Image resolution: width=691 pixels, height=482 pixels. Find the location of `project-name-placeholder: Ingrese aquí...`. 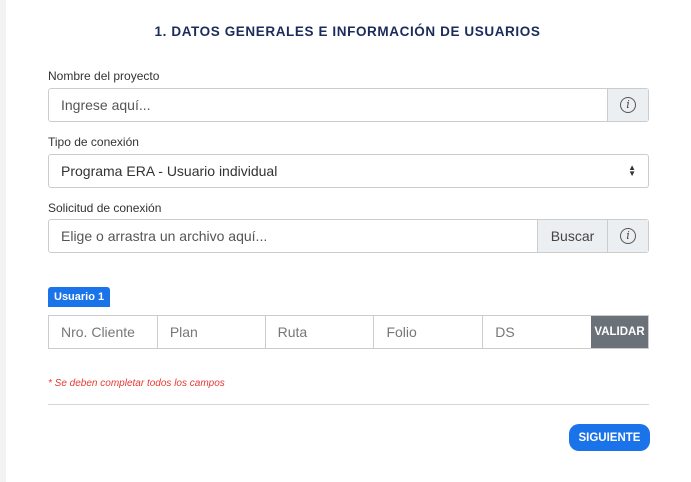

project-name-placeholder: Ingrese aquí... is located at coordinates (106, 105).